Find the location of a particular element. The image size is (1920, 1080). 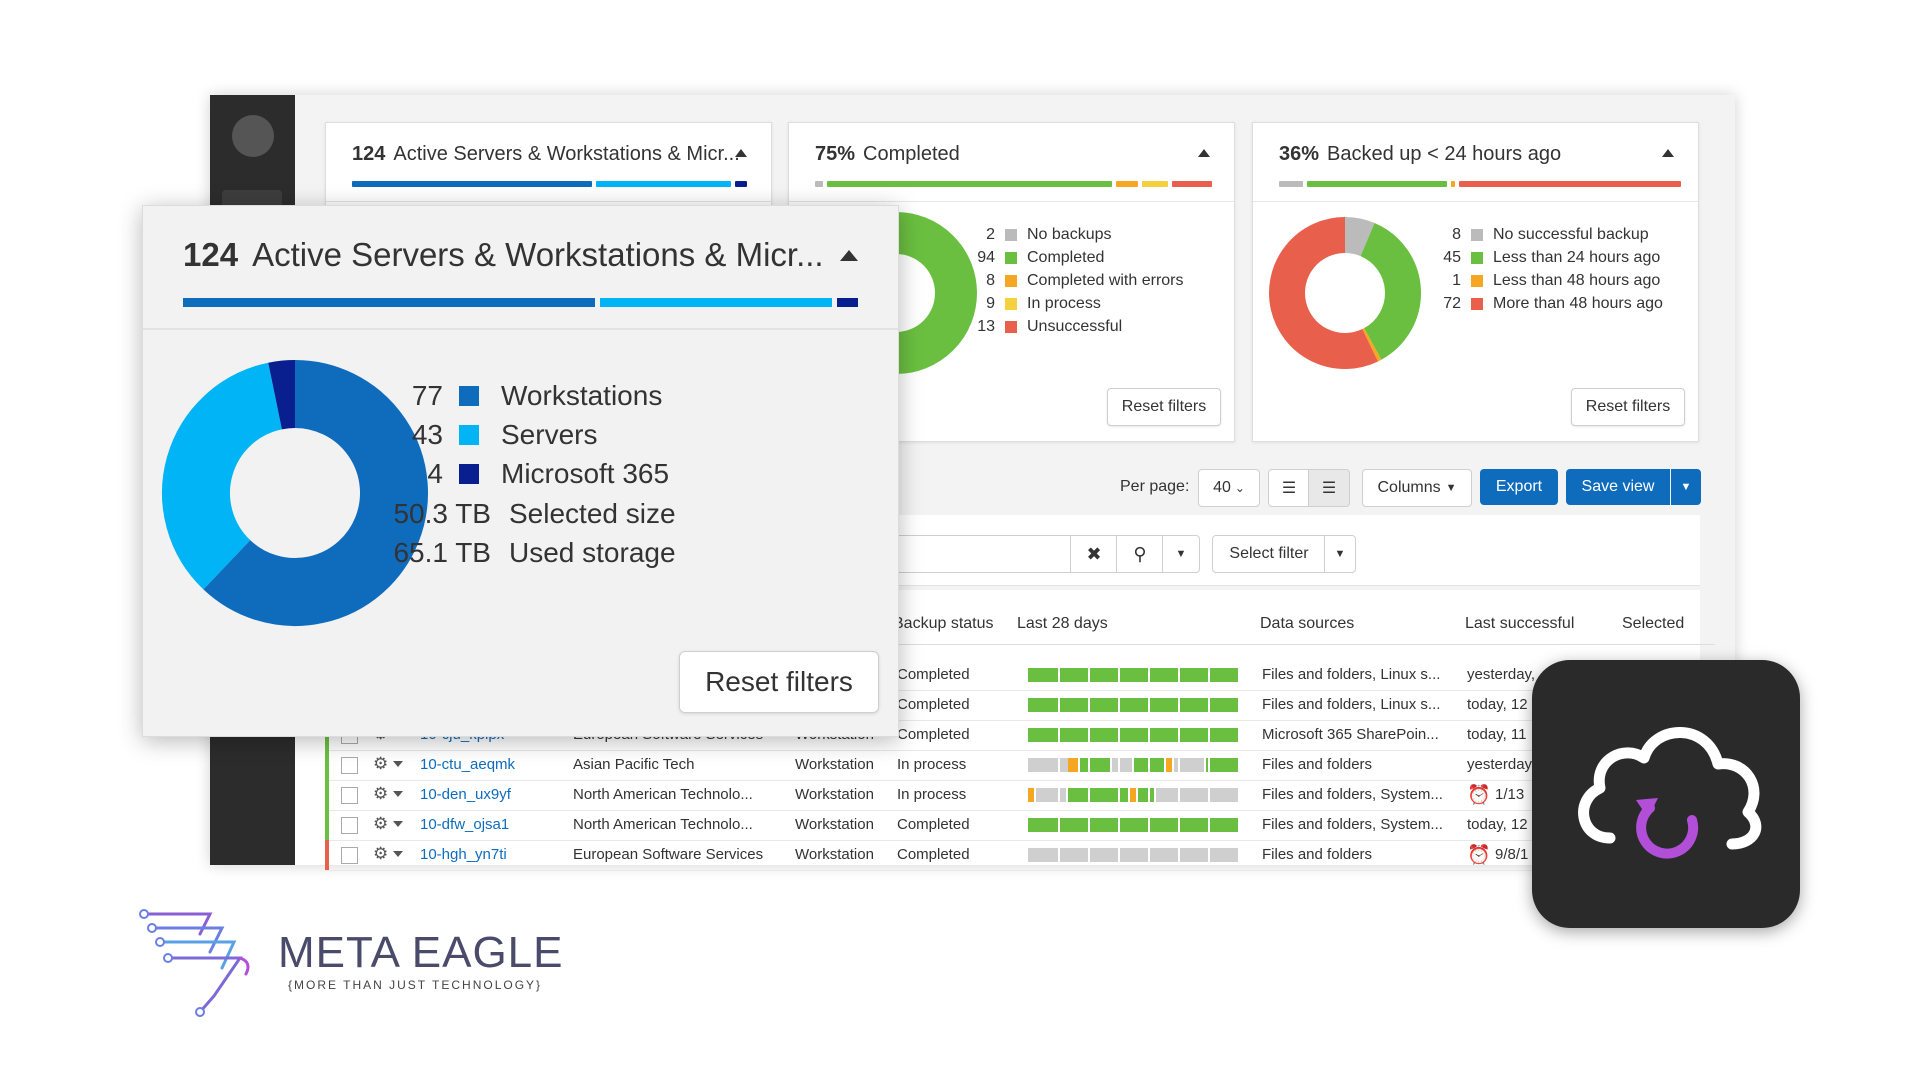

list-view-icon: ☰ is located at coordinates (1289, 488).